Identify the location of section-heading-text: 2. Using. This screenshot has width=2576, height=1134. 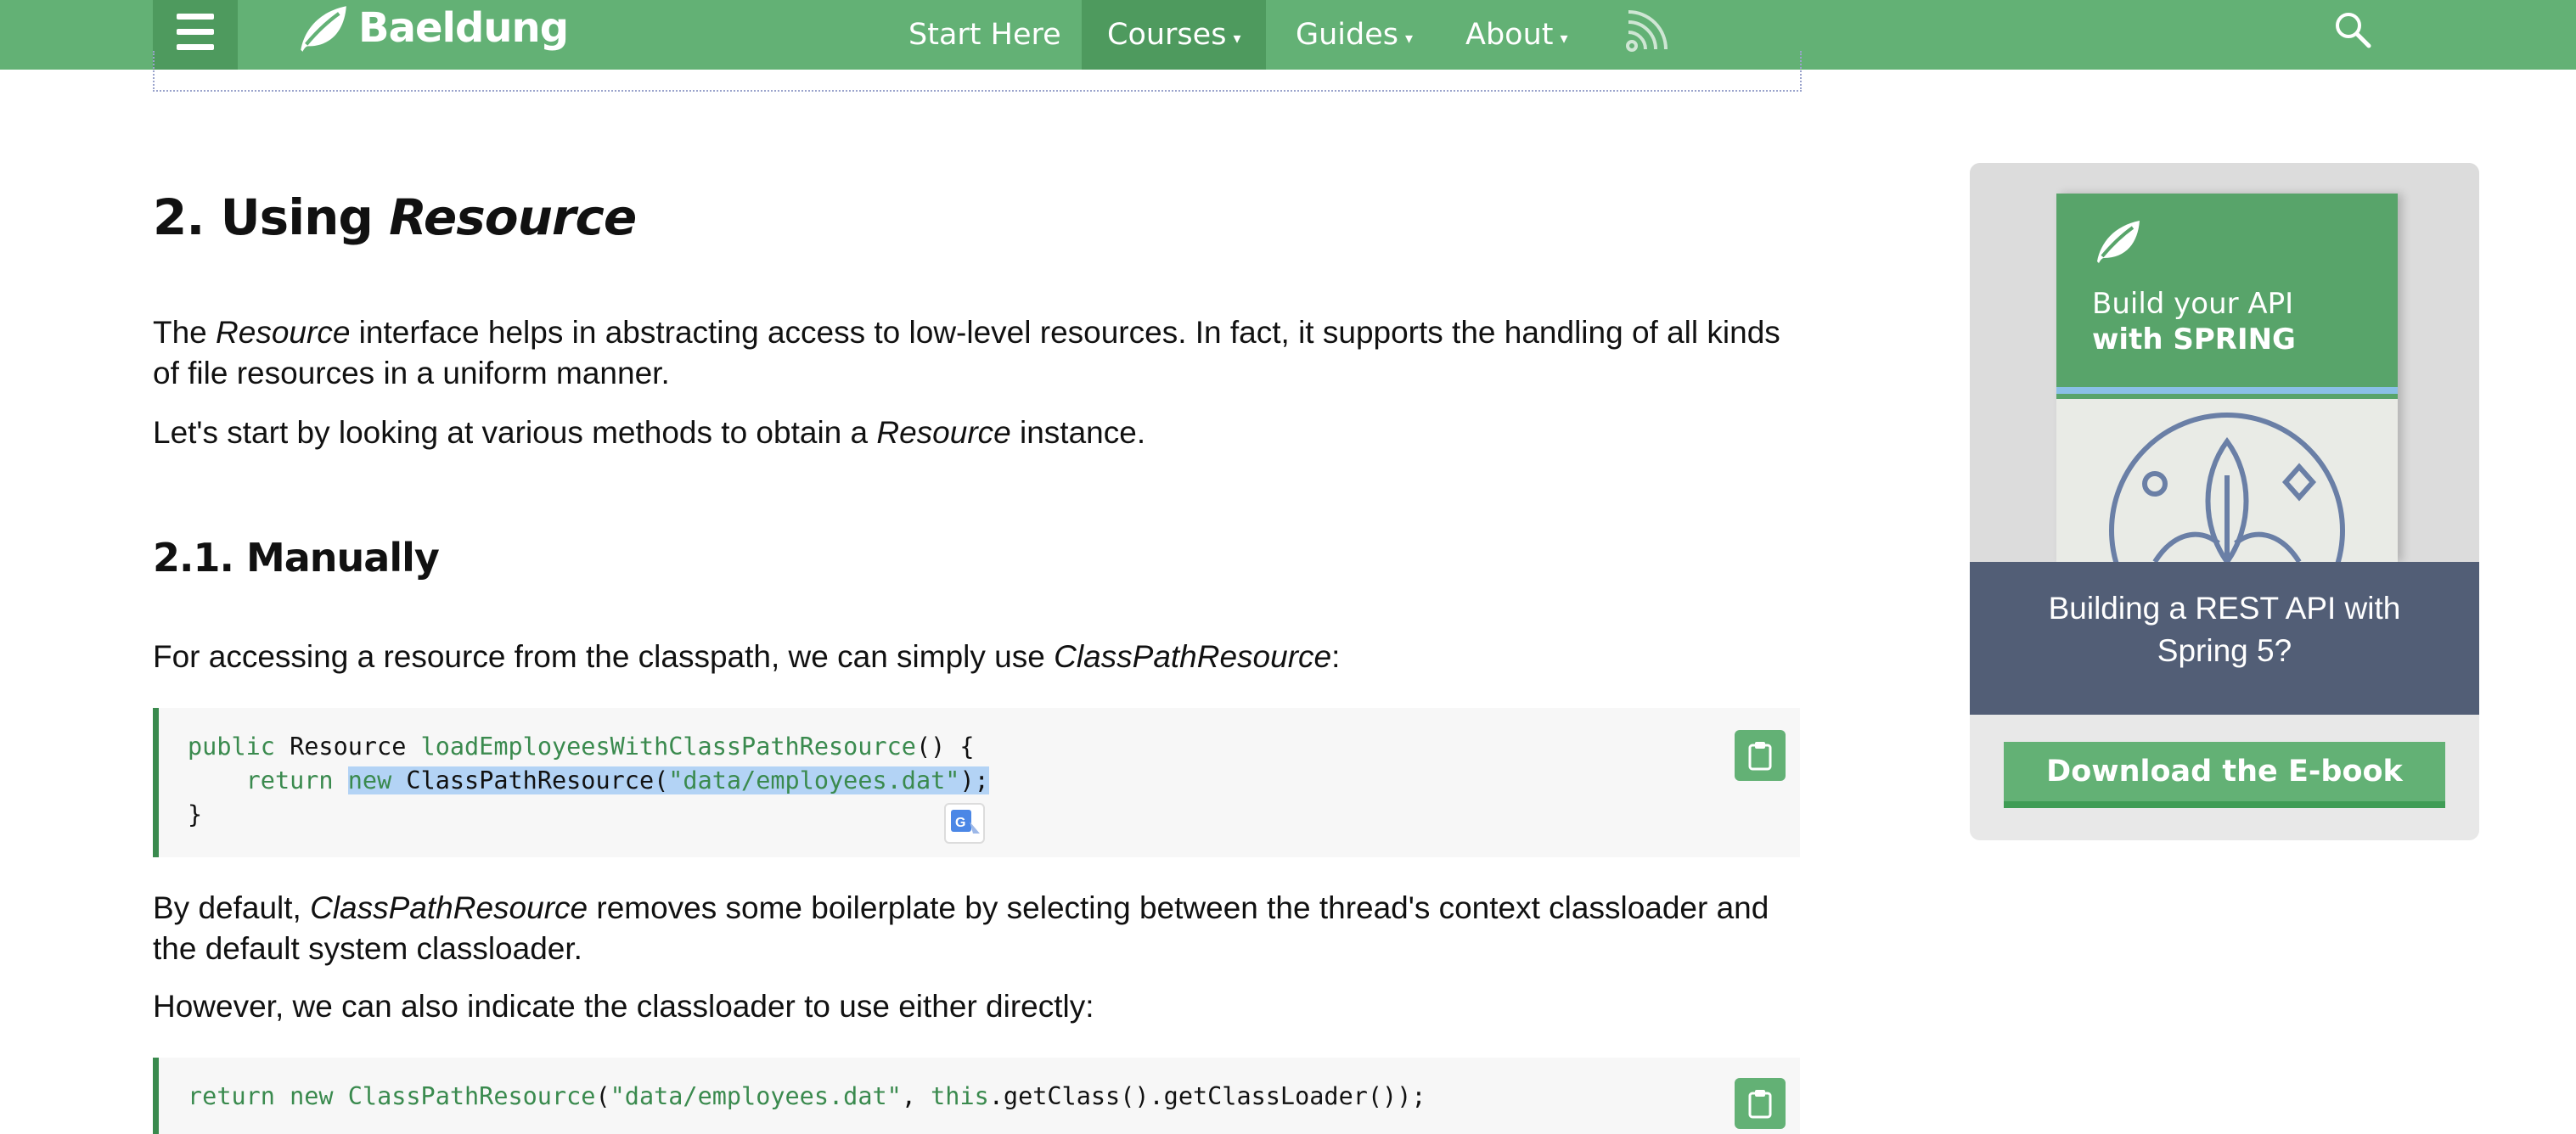
(271, 217).